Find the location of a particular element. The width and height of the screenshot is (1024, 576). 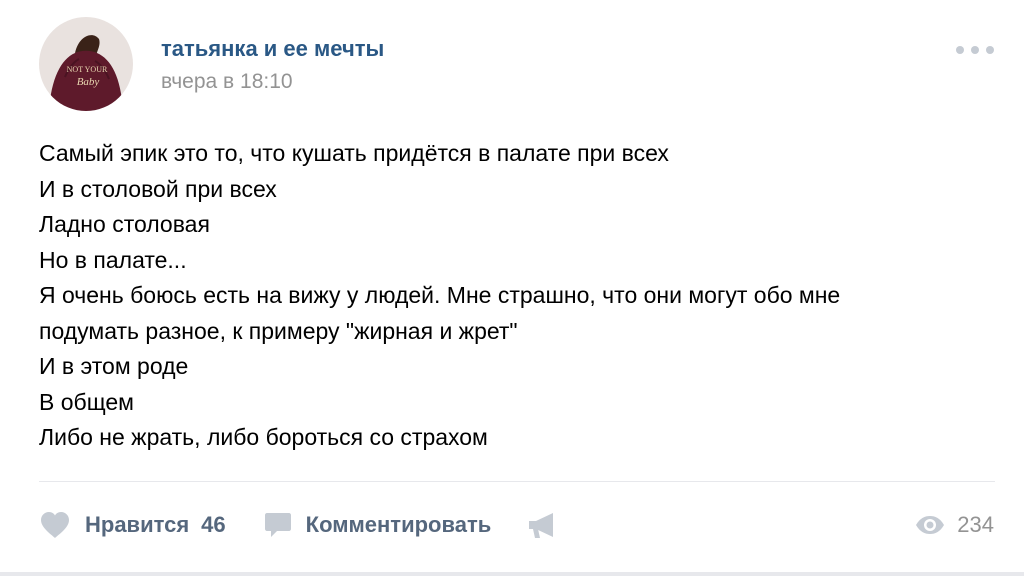

post-text-line: В общем is located at coordinates (86, 401).